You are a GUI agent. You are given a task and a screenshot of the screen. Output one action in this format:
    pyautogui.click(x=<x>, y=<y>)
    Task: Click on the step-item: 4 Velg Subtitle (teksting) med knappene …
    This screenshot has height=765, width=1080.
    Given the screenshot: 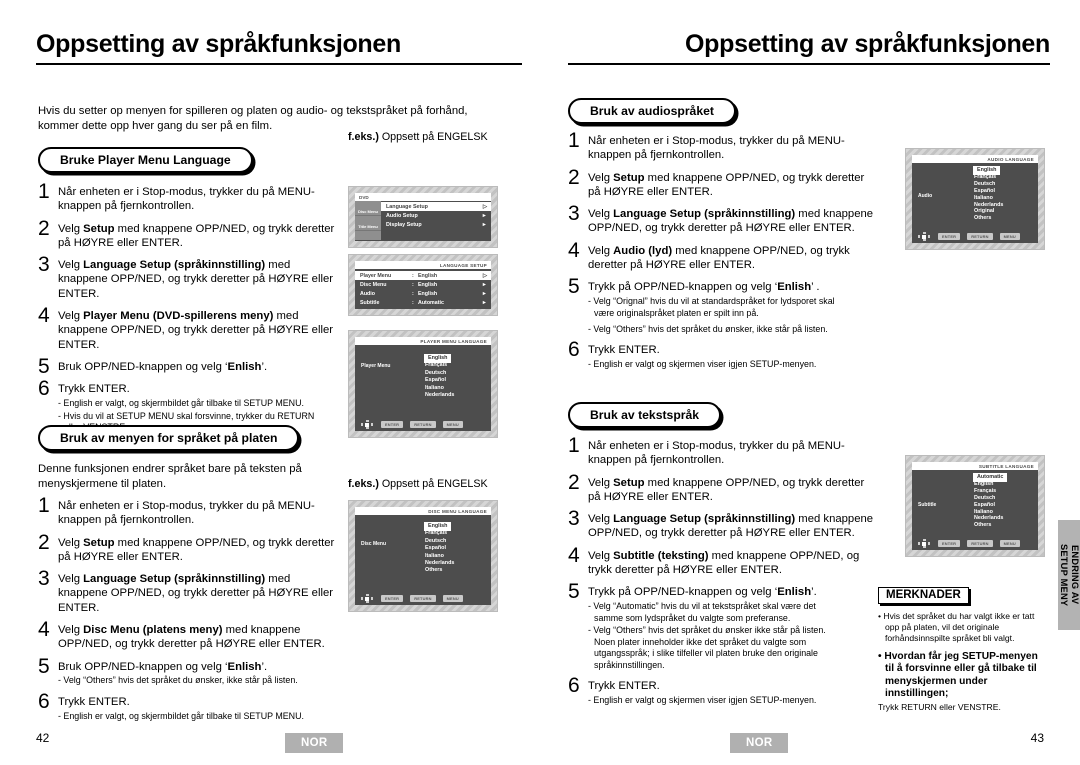 What is the action you would take?
    pyautogui.click(x=723, y=560)
    